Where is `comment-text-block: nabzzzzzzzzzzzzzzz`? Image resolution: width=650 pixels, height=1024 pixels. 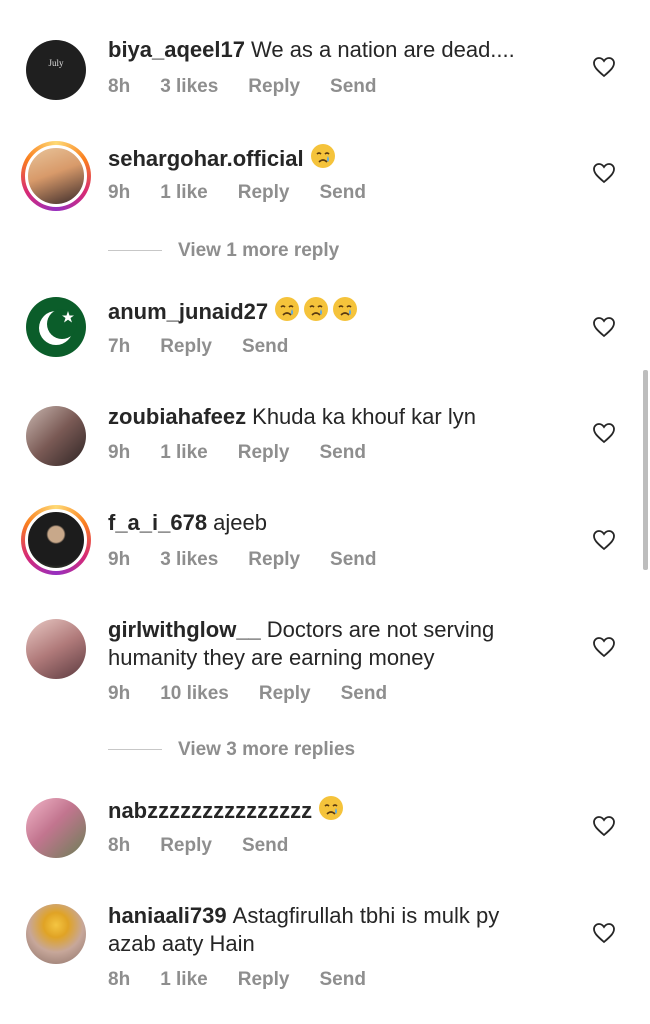 comment-text-block: nabzzzzzzzzzzzzzzz is located at coordinates (323, 810).